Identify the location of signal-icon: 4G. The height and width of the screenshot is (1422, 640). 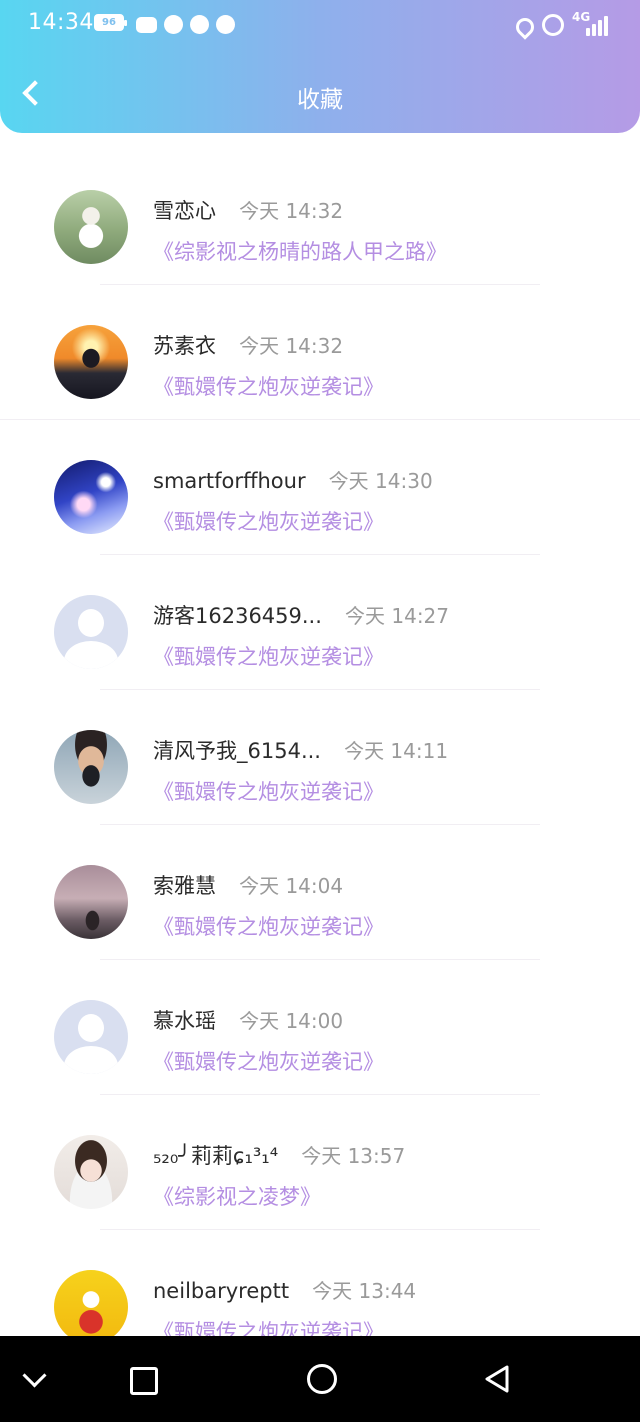
(591, 23).